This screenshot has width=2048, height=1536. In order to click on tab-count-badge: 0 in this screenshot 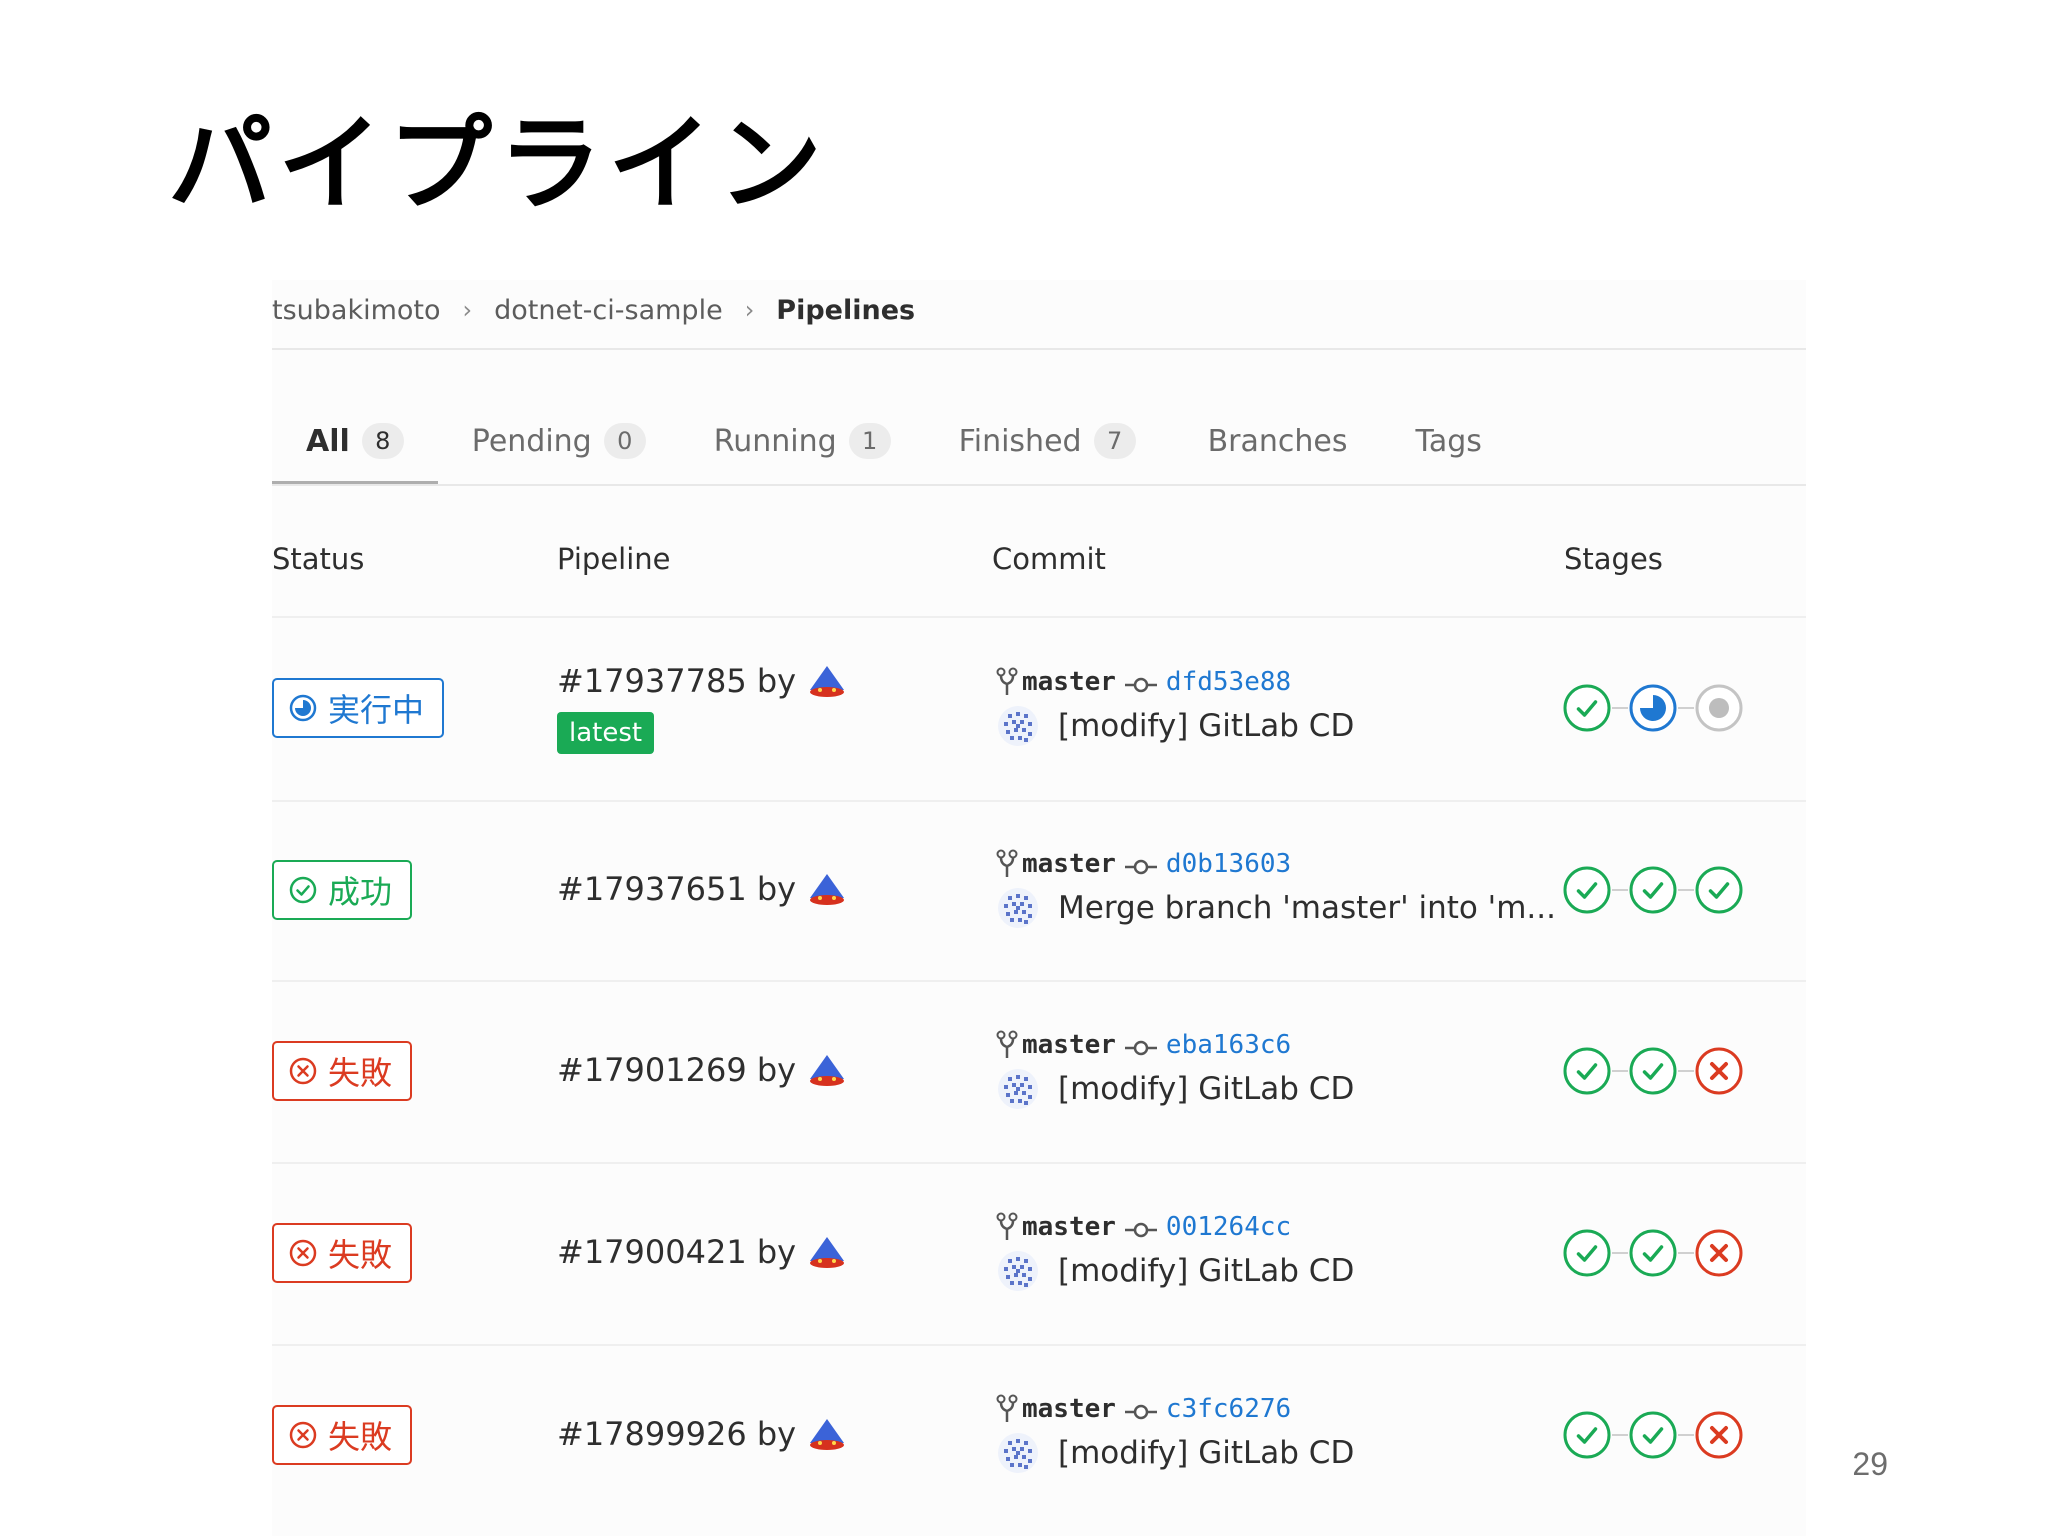, I will do `click(624, 441)`.